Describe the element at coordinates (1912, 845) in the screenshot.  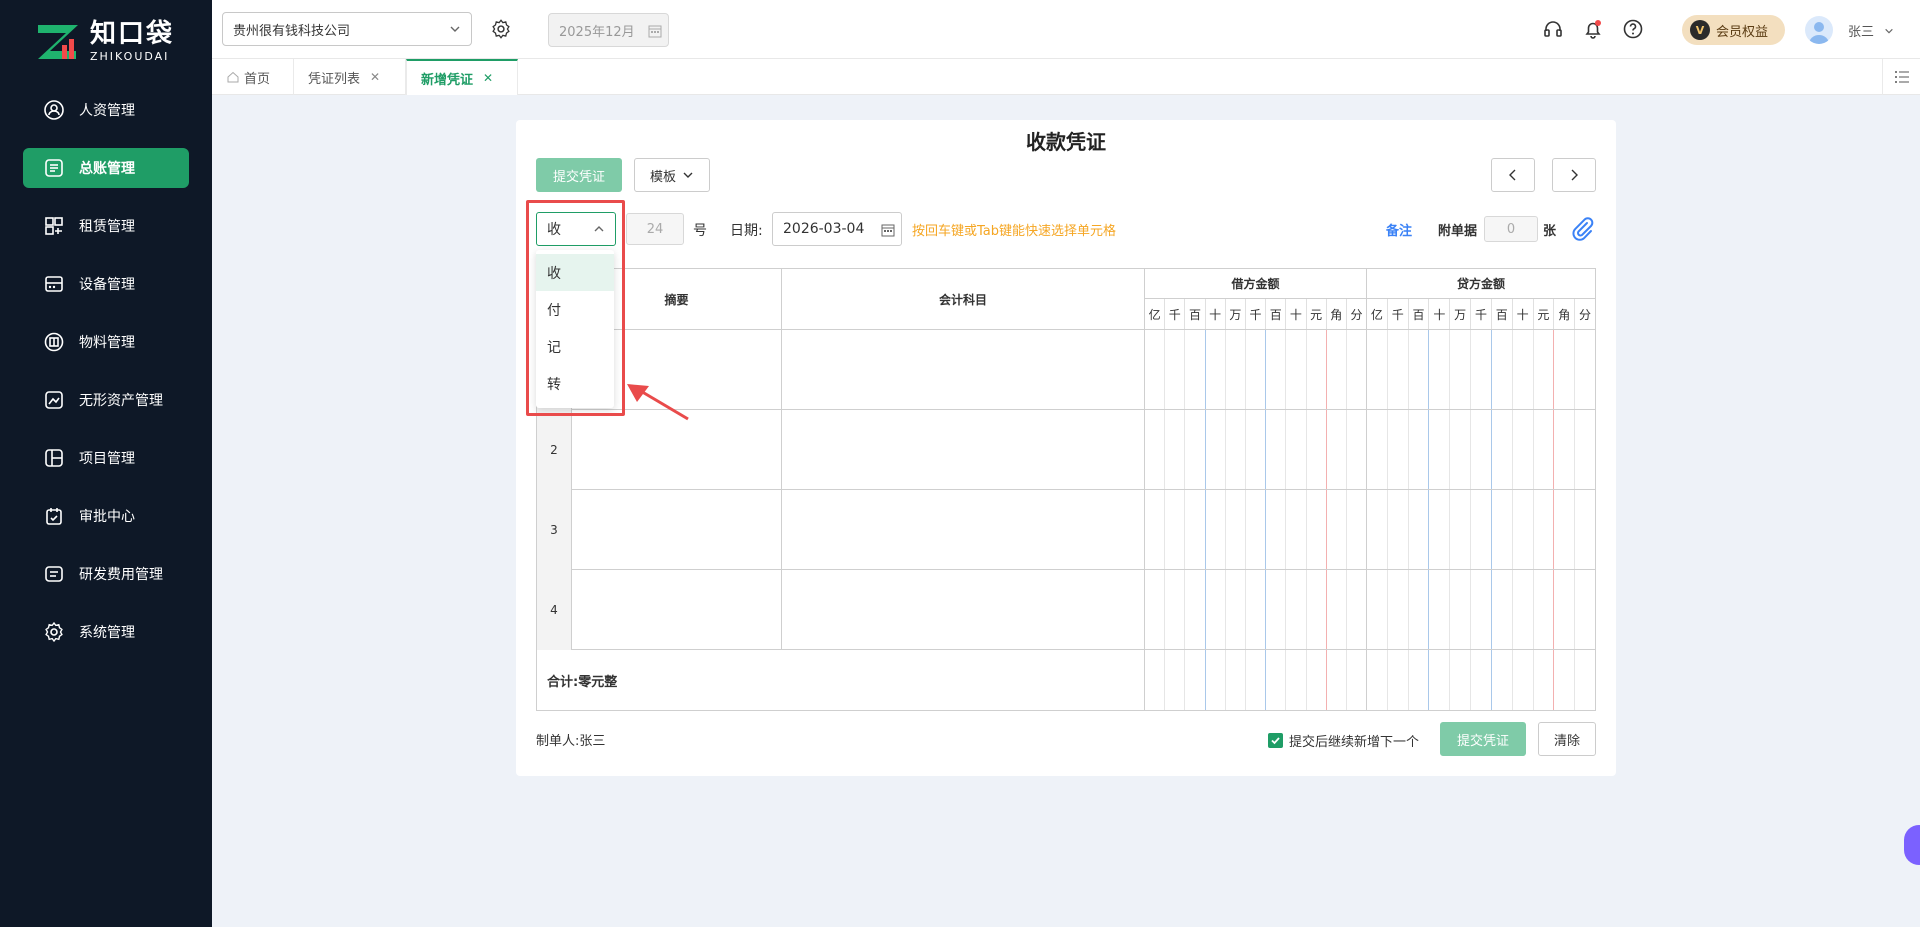
I see `chat-float-button` at that location.